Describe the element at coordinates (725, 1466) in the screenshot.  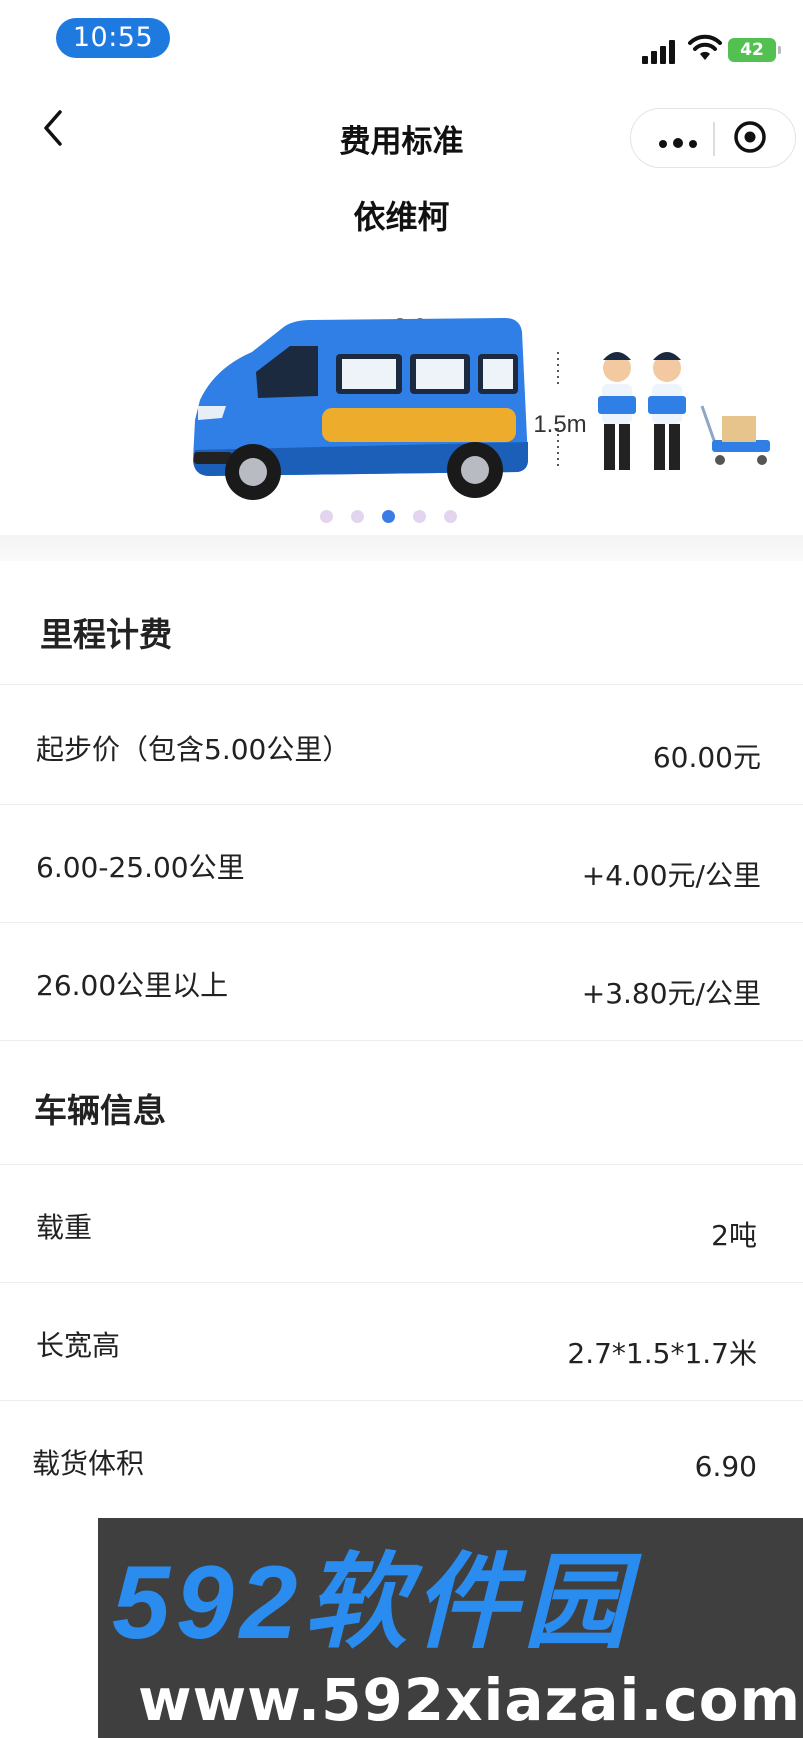
I see `row-value: 6.90` at that location.